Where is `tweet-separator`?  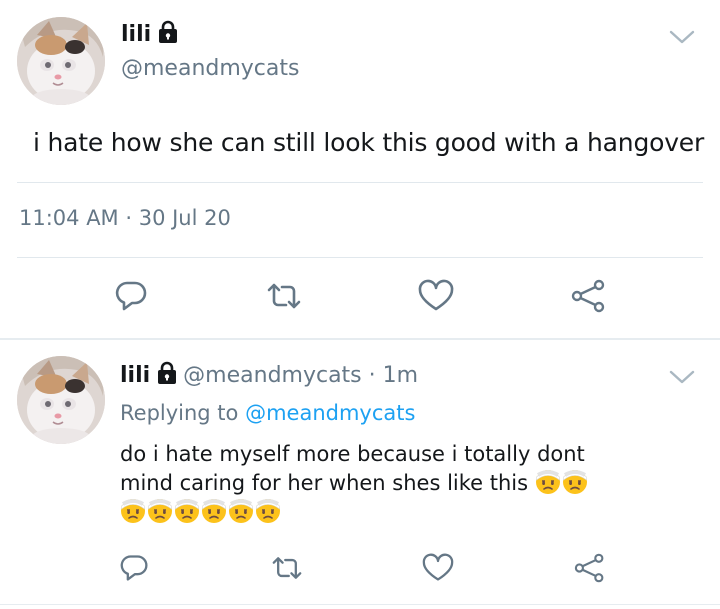 tweet-separator is located at coordinates (360, 339).